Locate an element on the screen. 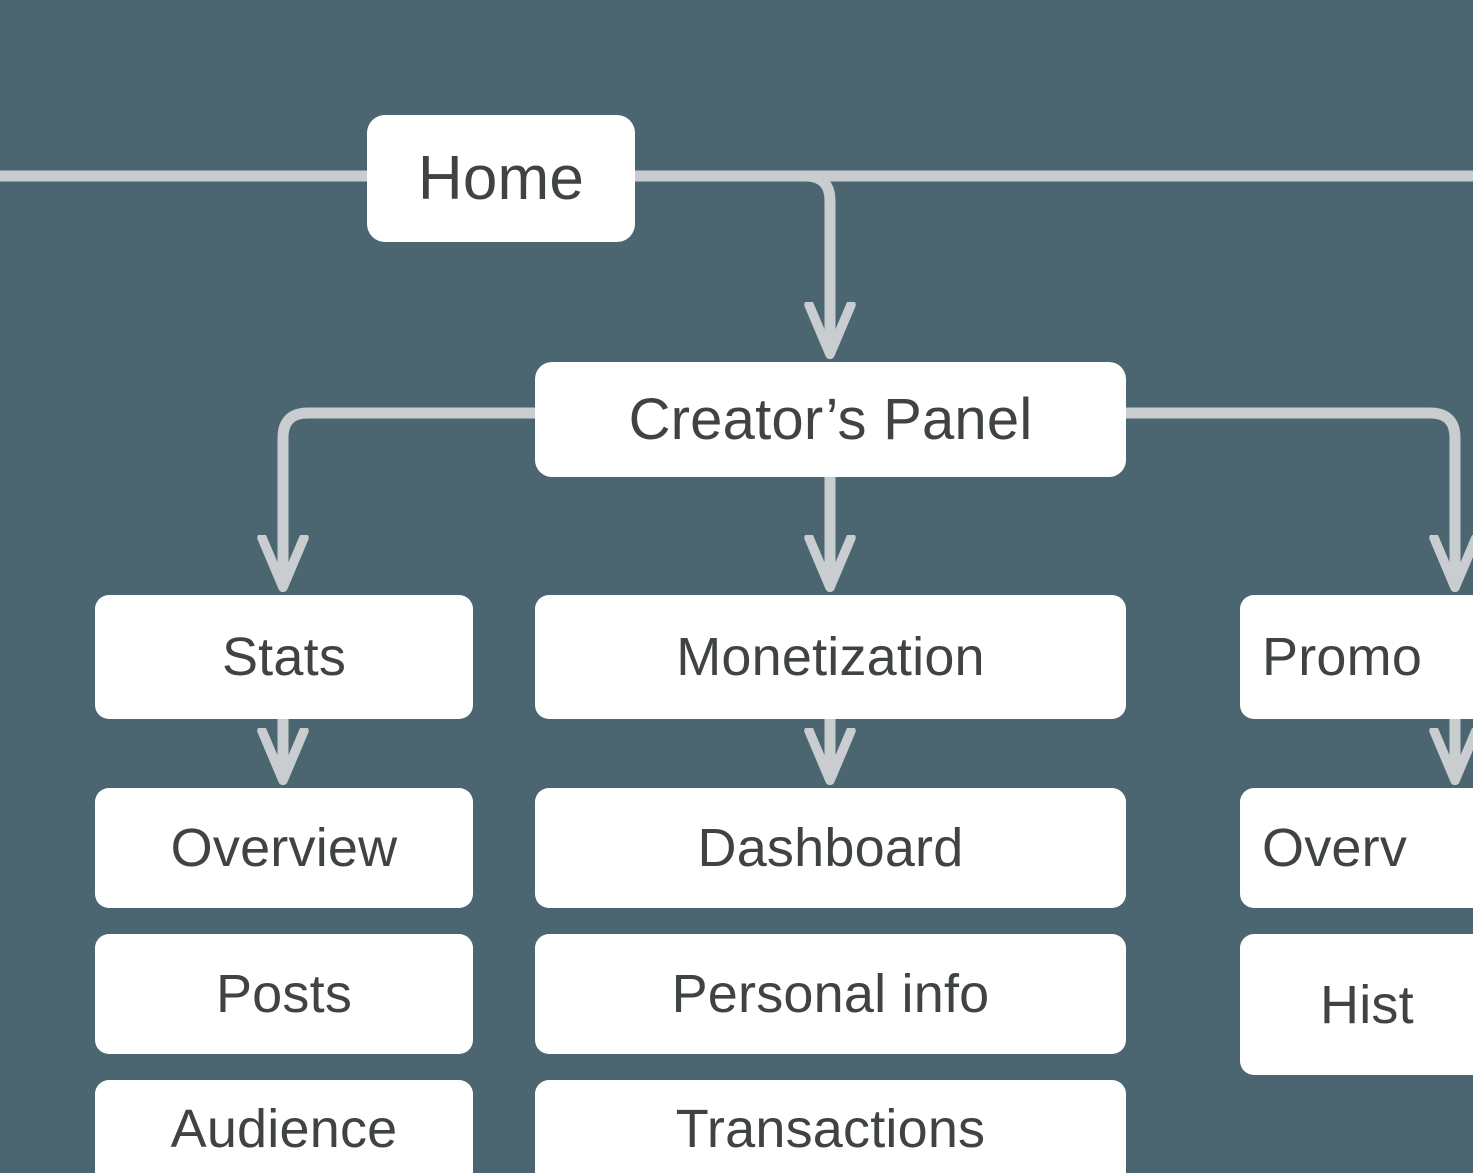 This screenshot has width=1473, height=1173. node-history: Hist is located at coordinates (1356, 1004).